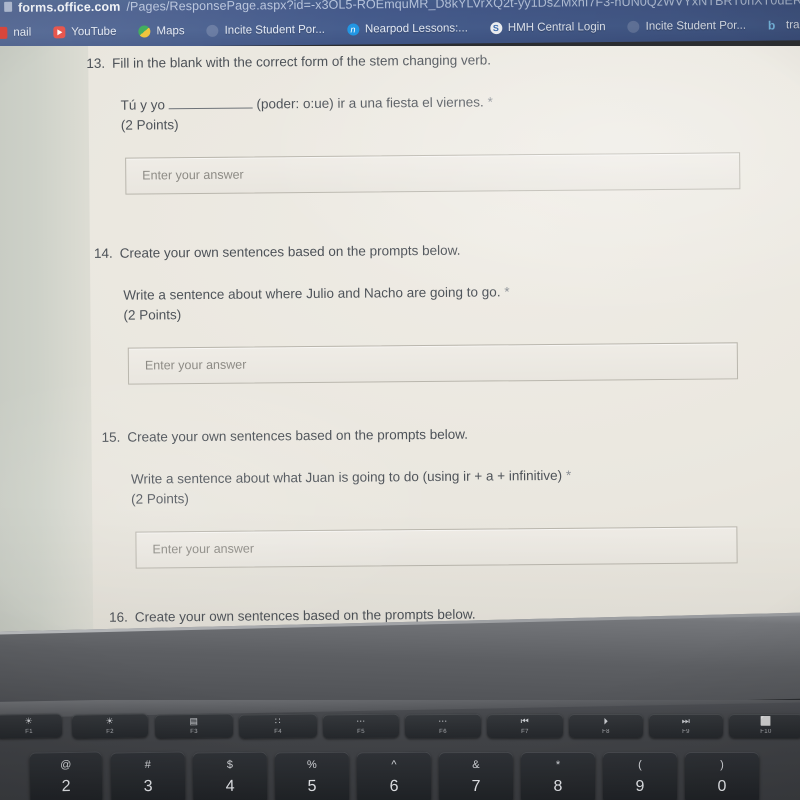 The width and height of the screenshot is (800, 800). Describe the element at coordinates (548, 28) in the screenshot. I see `bookmark-hmh-central-login: HMH Central Login` at that location.